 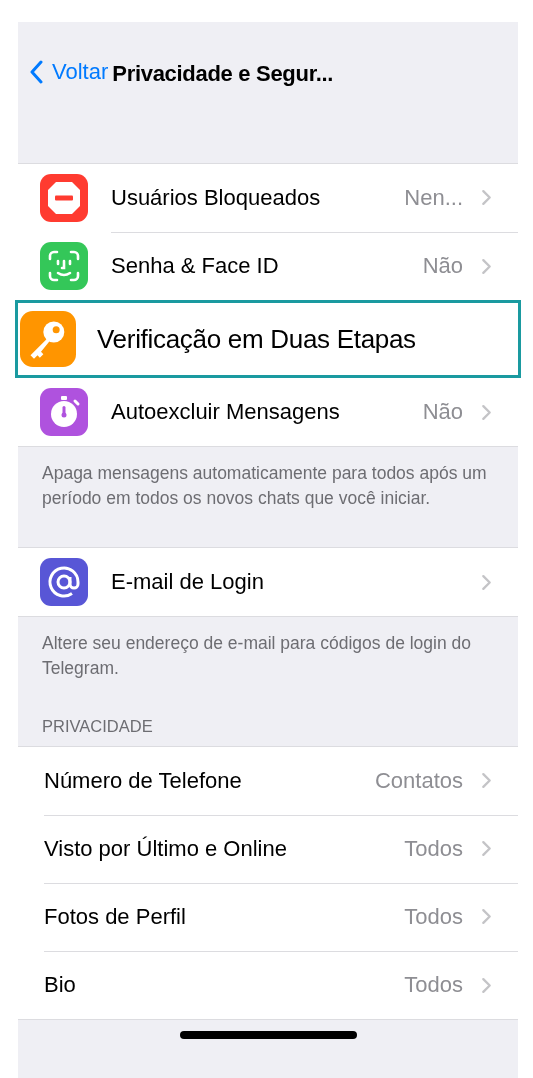 What do you see at coordinates (60, 985) in the screenshot?
I see `row-label: Bio` at bounding box center [60, 985].